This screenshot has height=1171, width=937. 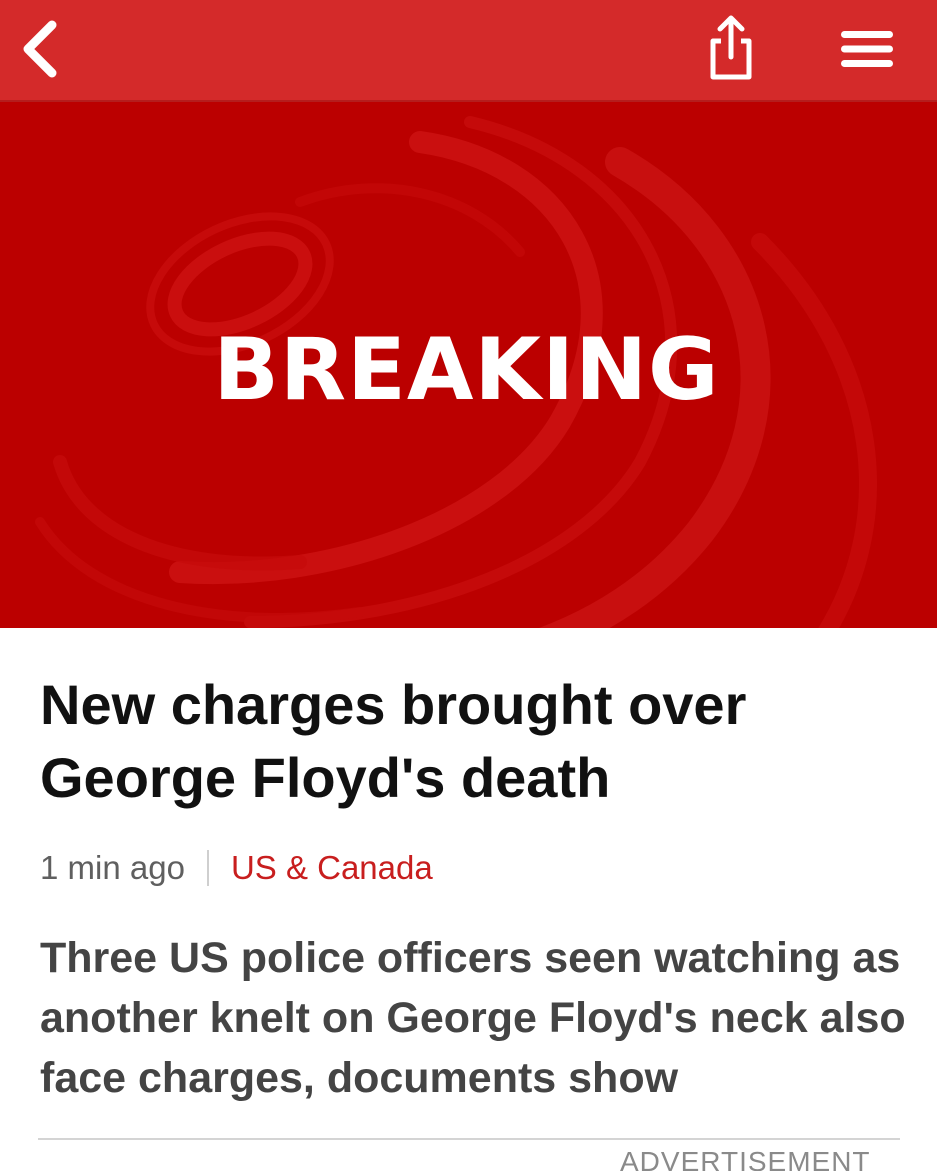 I want to click on menu-button, so click(x=867, y=49).